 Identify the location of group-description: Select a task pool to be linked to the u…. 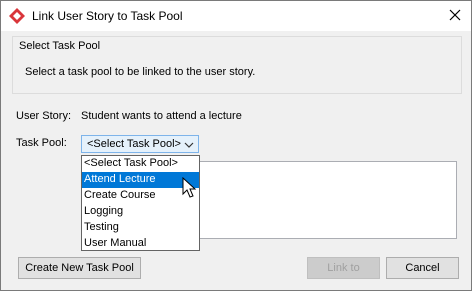
(140, 72).